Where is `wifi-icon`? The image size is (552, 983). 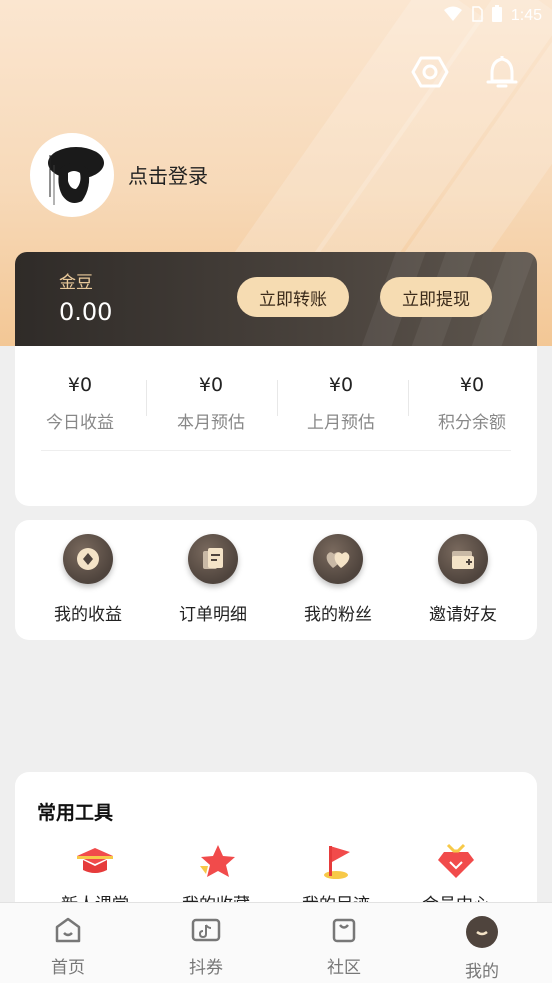 wifi-icon is located at coordinates (453, 16).